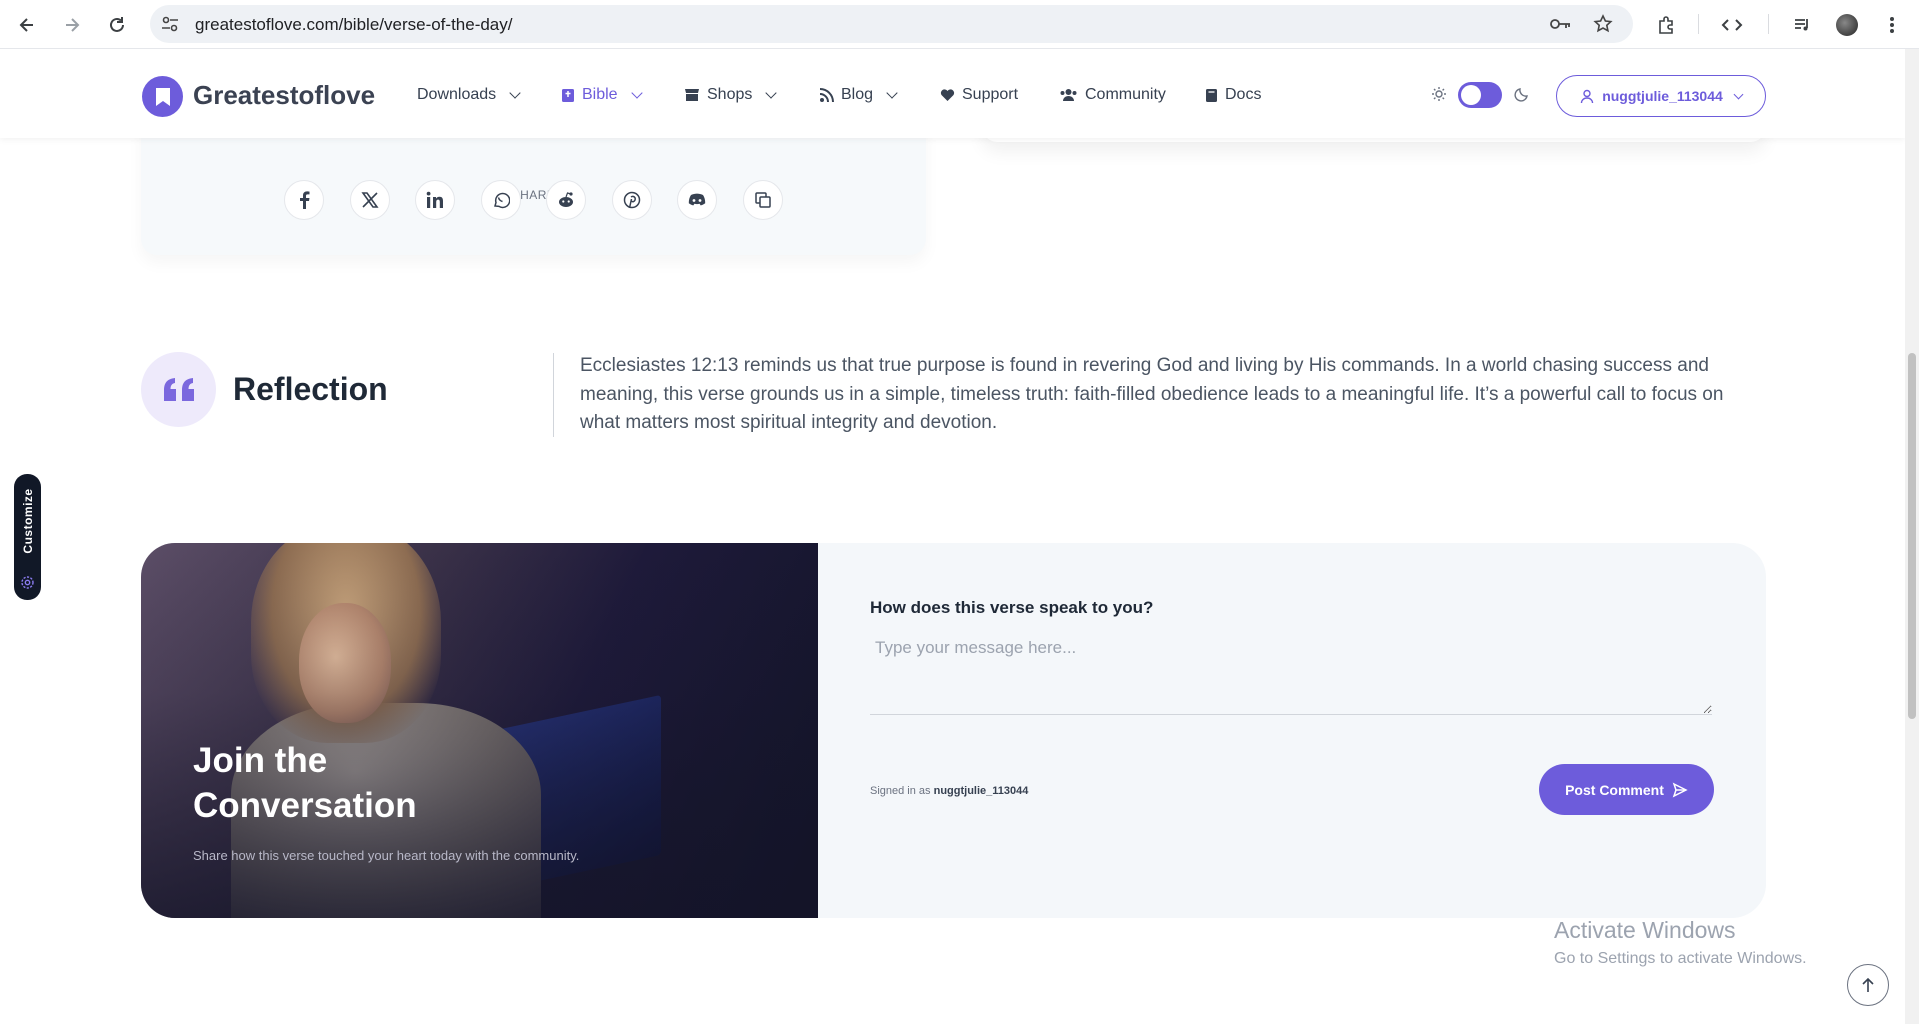 Image resolution: width=1919 pixels, height=1024 pixels. What do you see at coordinates (72, 25) in the screenshot?
I see `forward-icon` at bounding box center [72, 25].